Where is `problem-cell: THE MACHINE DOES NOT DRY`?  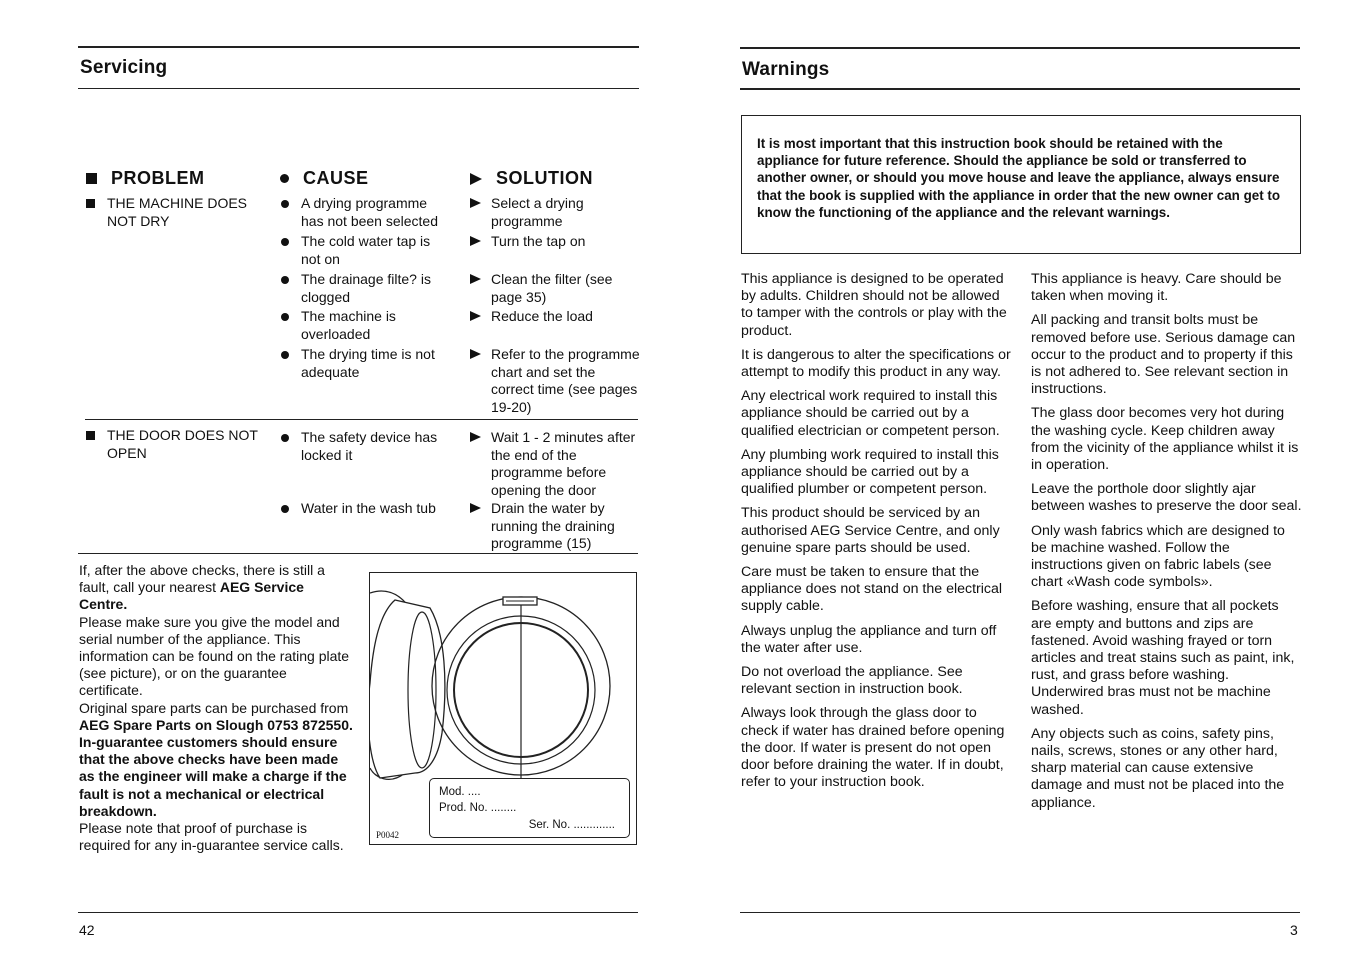 problem-cell: THE MACHINE DOES NOT DRY is located at coordinates (176, 212).